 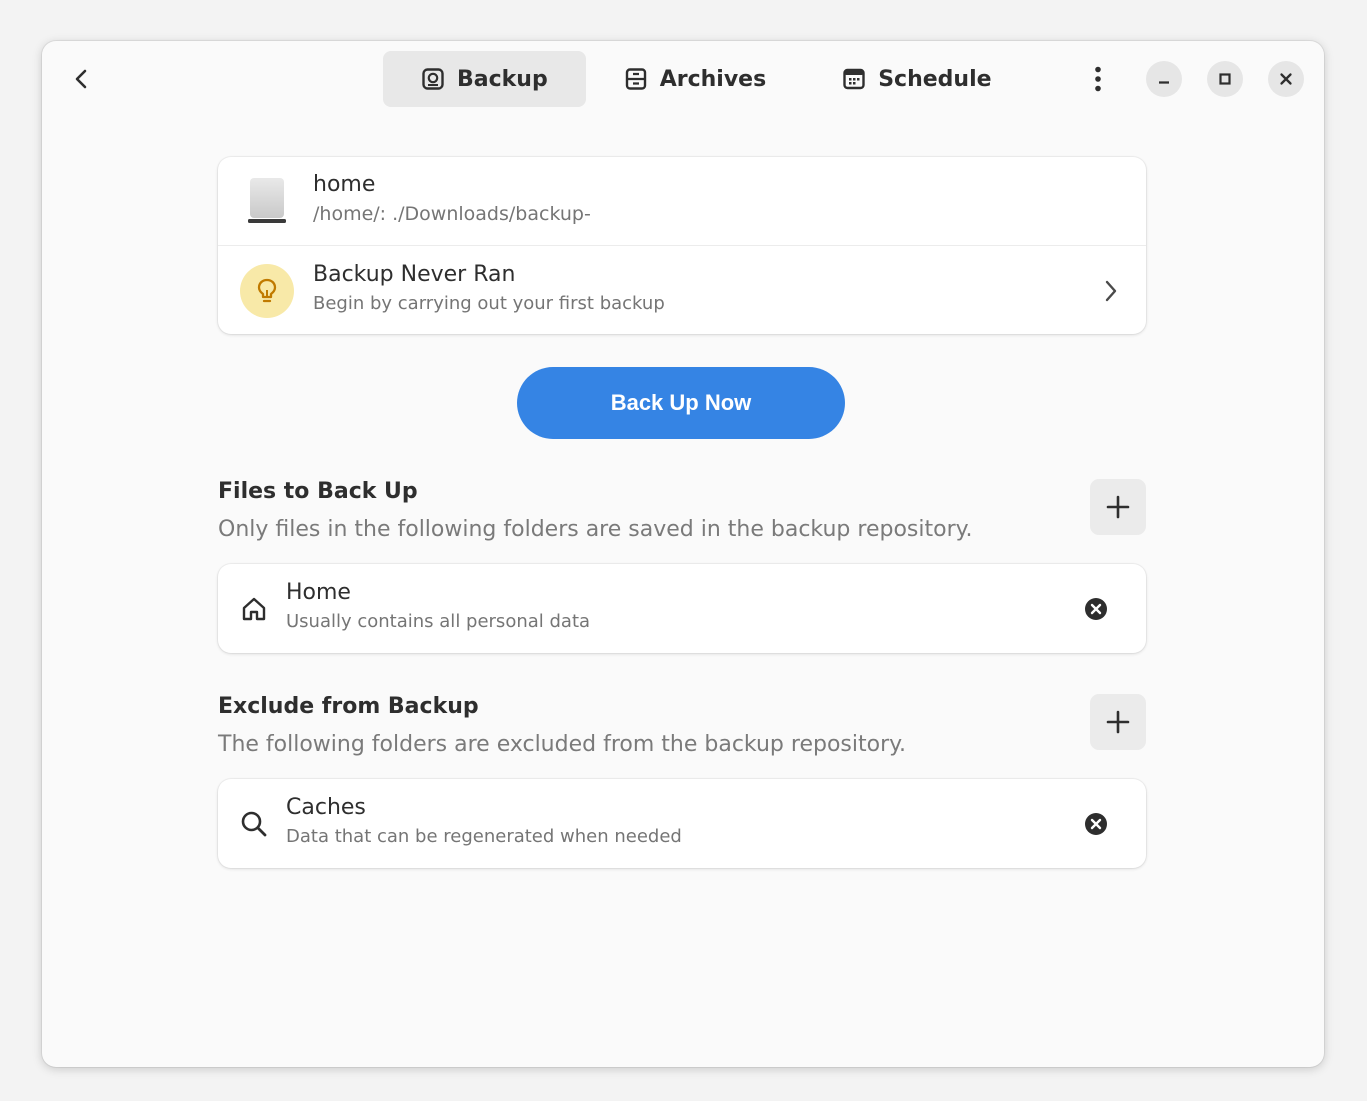 What do you see at coordinates (433, 79) in the screenshot?
I see `backup-icon` at bounding box center [433, 79].